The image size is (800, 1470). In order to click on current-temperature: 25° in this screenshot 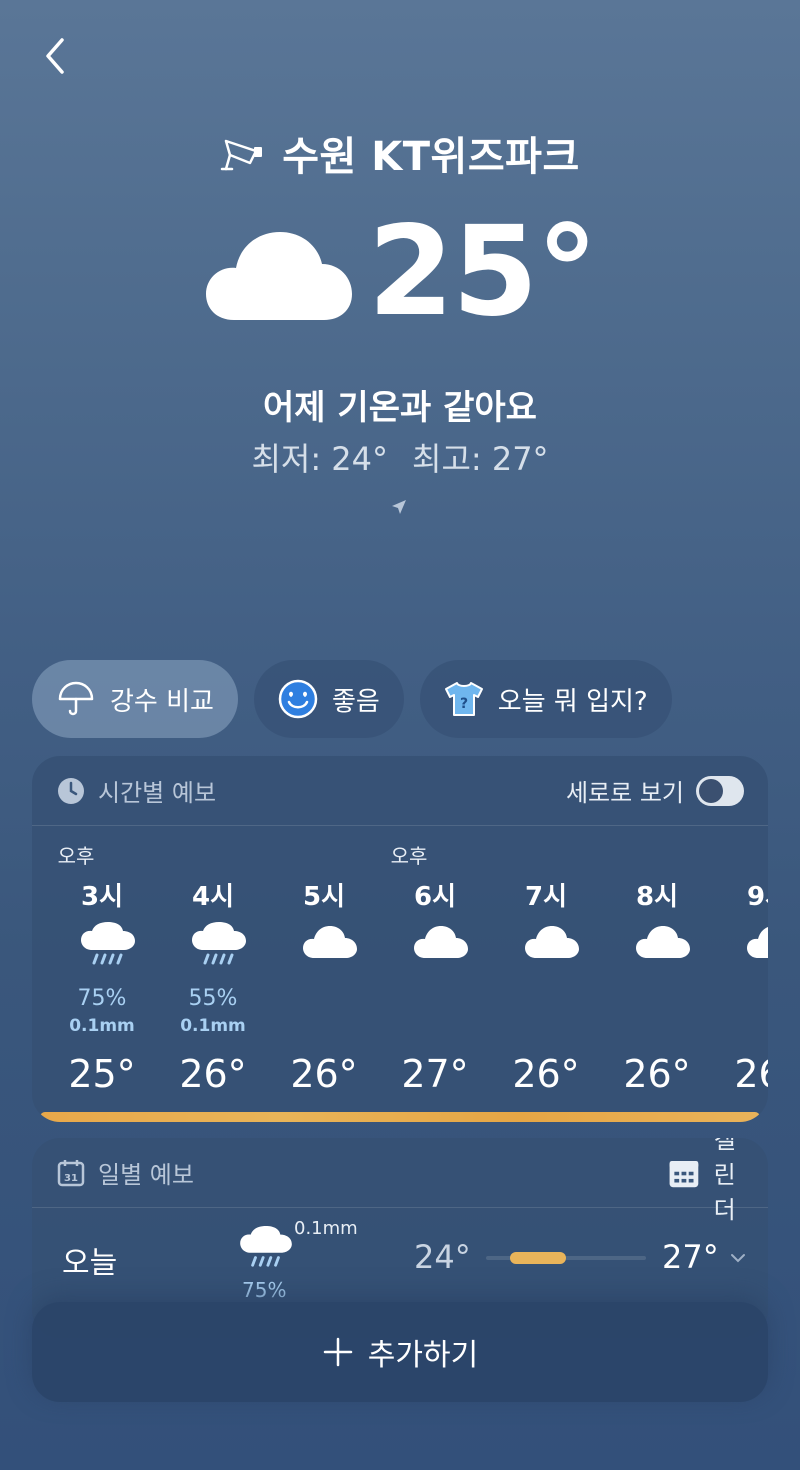, I will do `click(483, 272)`.